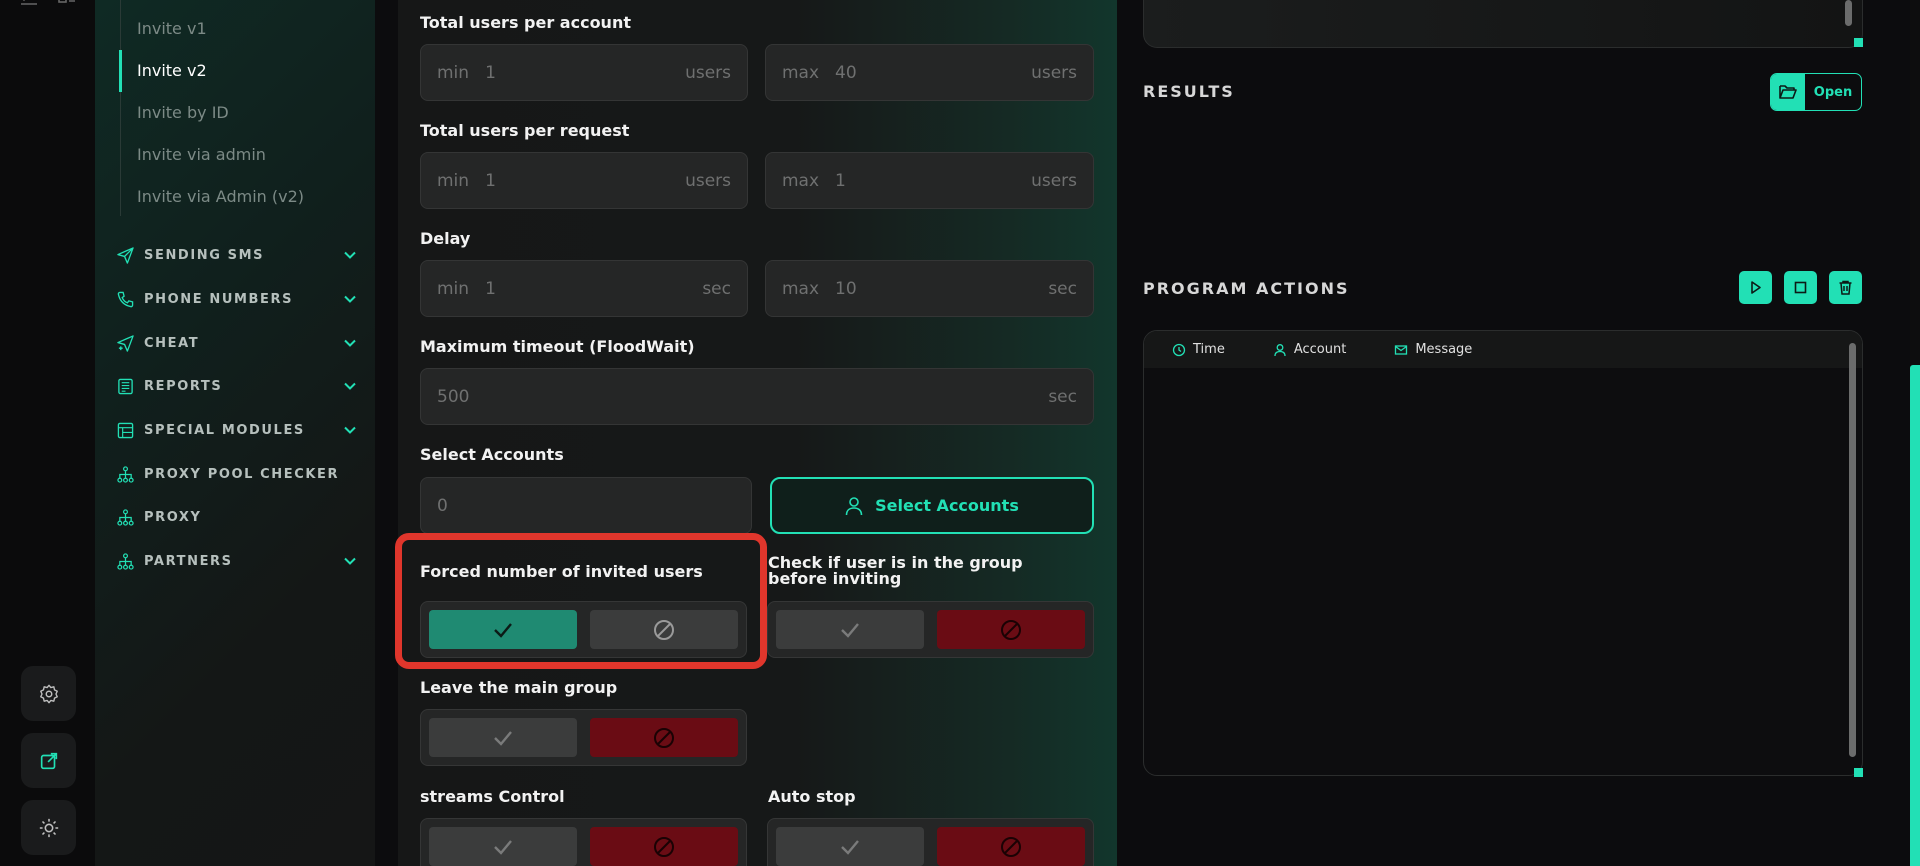 The image size is (1920, 866). Describe the element at coordinates (1246, 288) in the screenshot. I see `program-actions-title: PROGRAM ACTIONS` at that location.